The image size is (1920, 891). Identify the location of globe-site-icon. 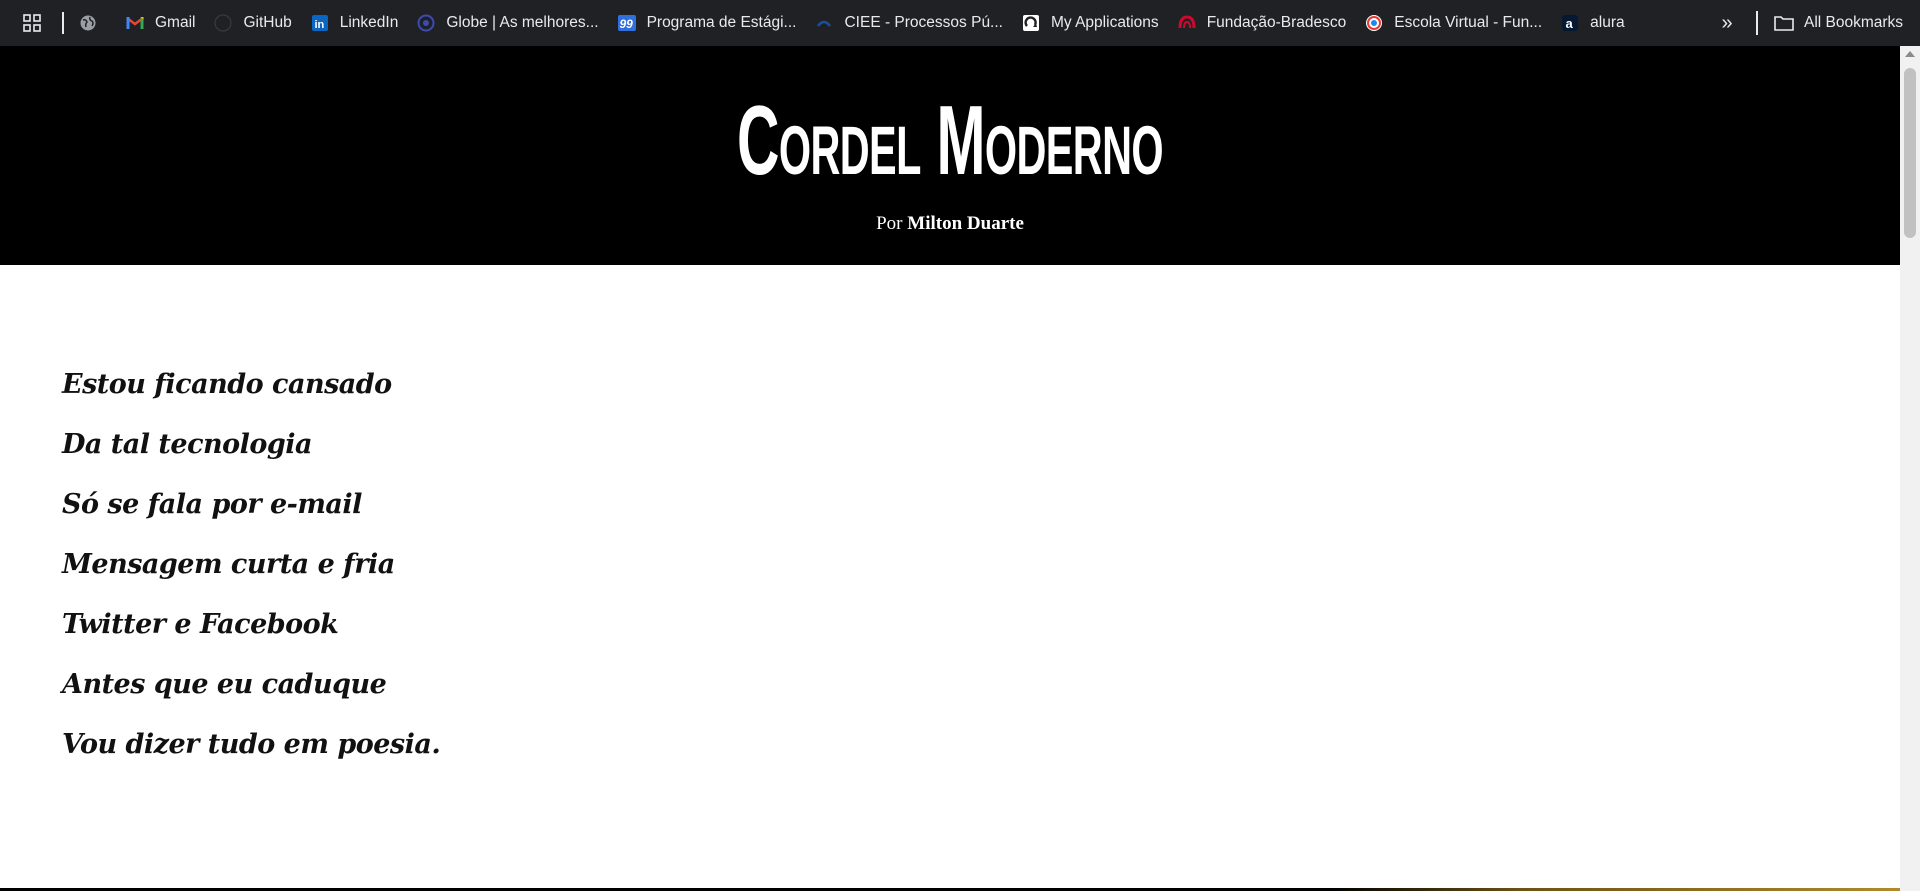
(426, 23).